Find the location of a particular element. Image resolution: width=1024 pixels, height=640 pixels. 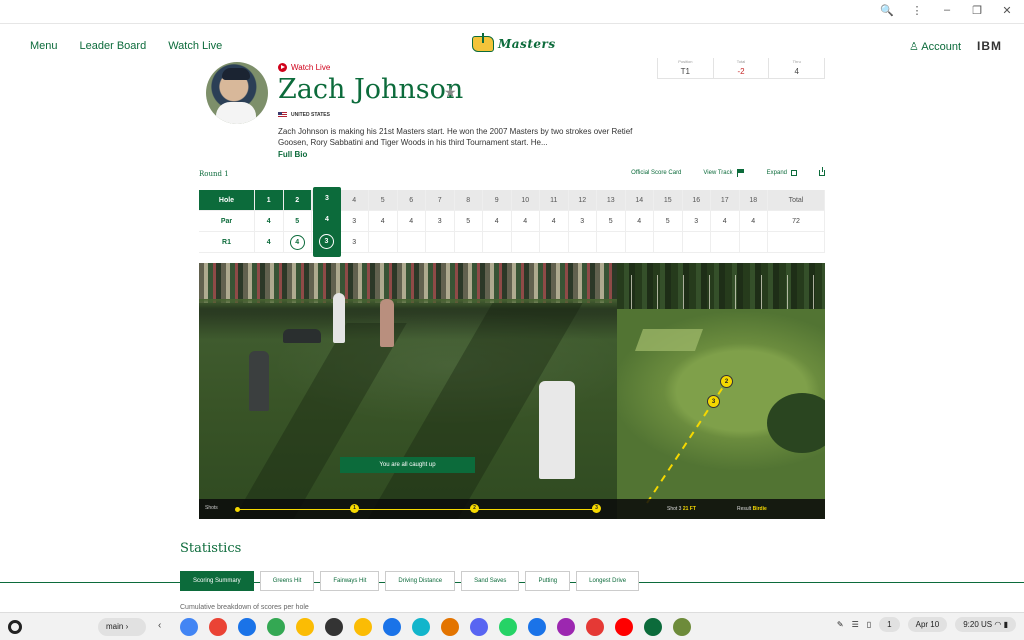

launcher-icon is located at coordinates (15, 627).